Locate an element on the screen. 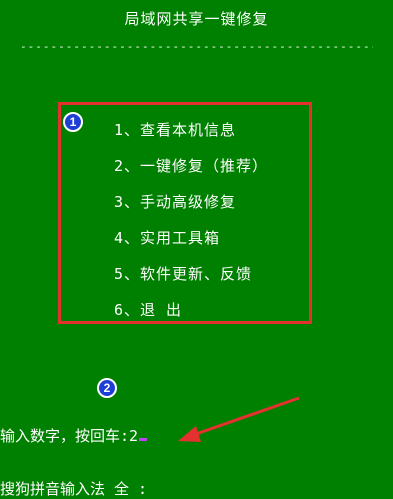  annotation-badge-2: 2 is located at coordinates (107, 388).